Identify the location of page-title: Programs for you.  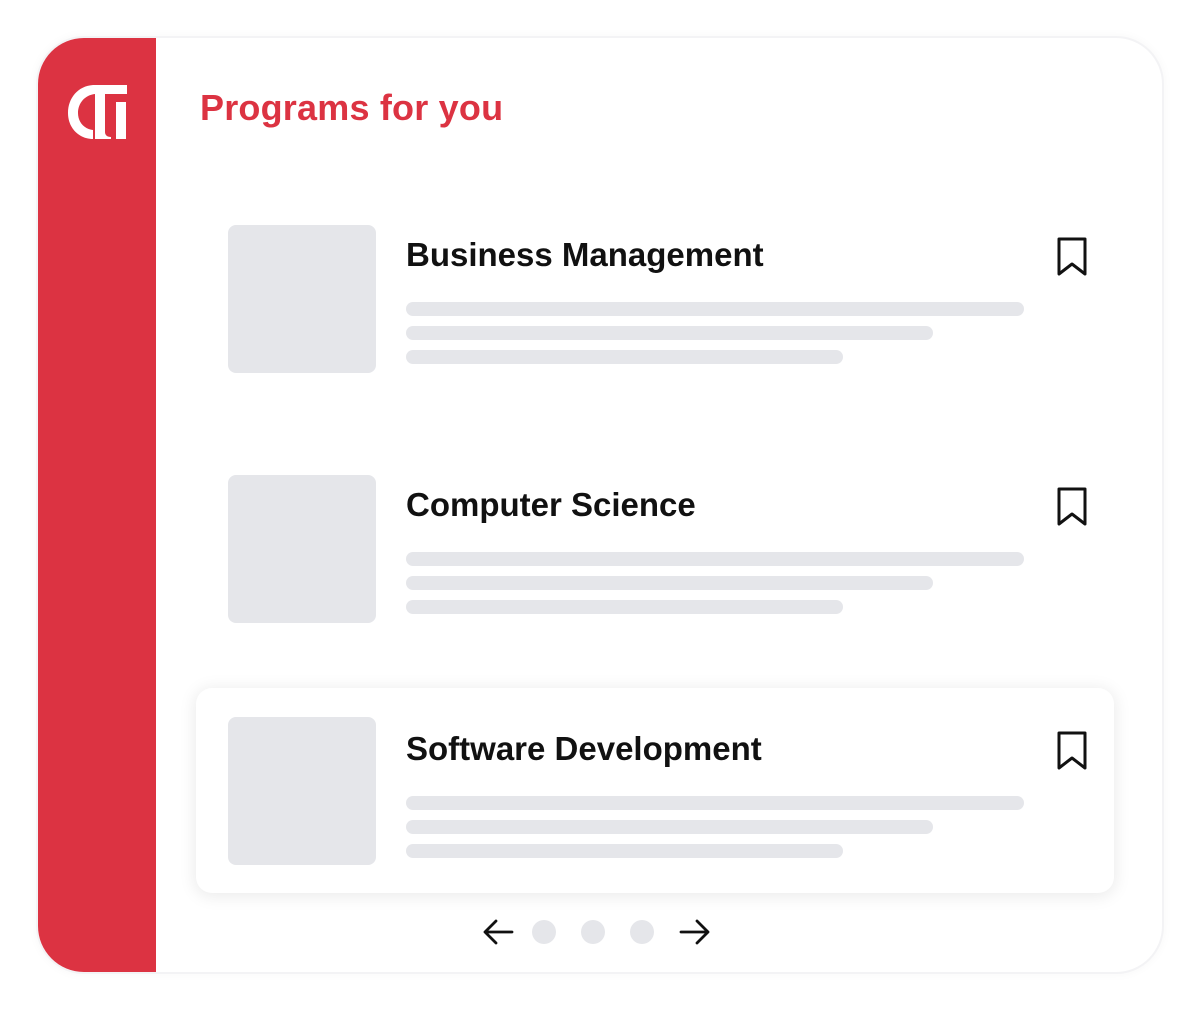
(352, 107).